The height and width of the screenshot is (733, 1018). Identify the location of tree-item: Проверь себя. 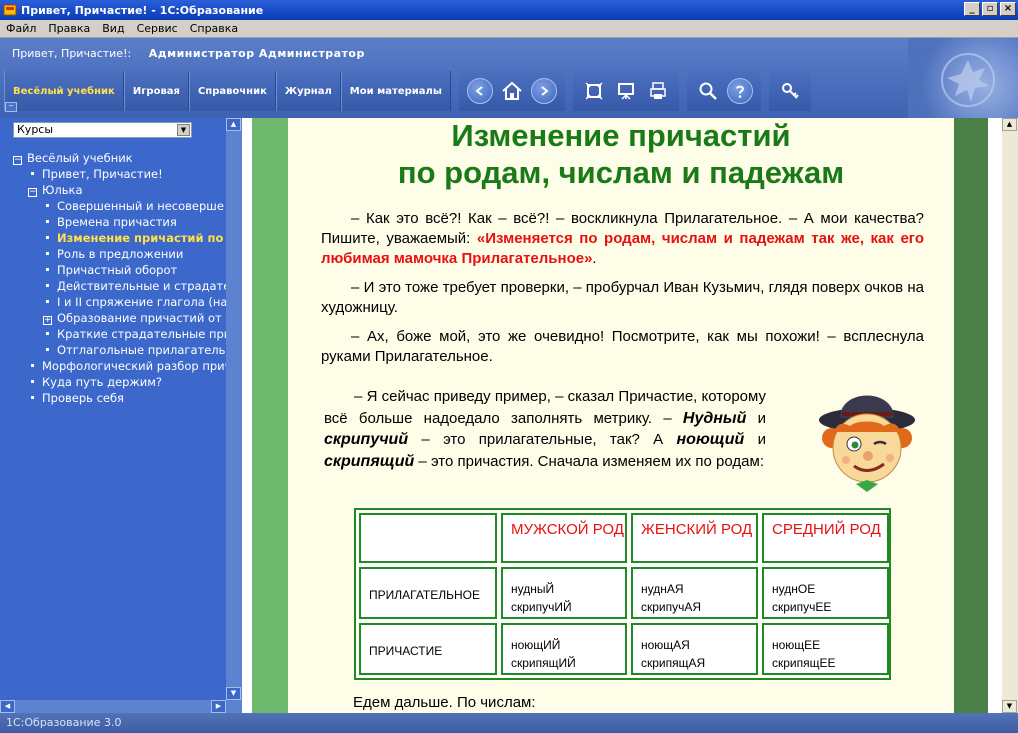
(77, 398).